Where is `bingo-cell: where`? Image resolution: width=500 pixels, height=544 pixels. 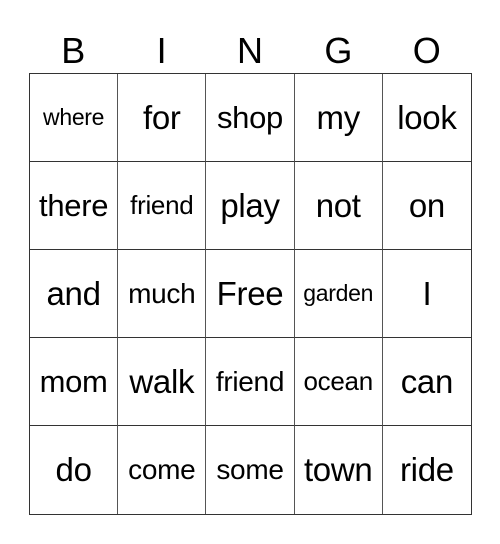
bingo-cell: where is located at coordinates (74, 118).